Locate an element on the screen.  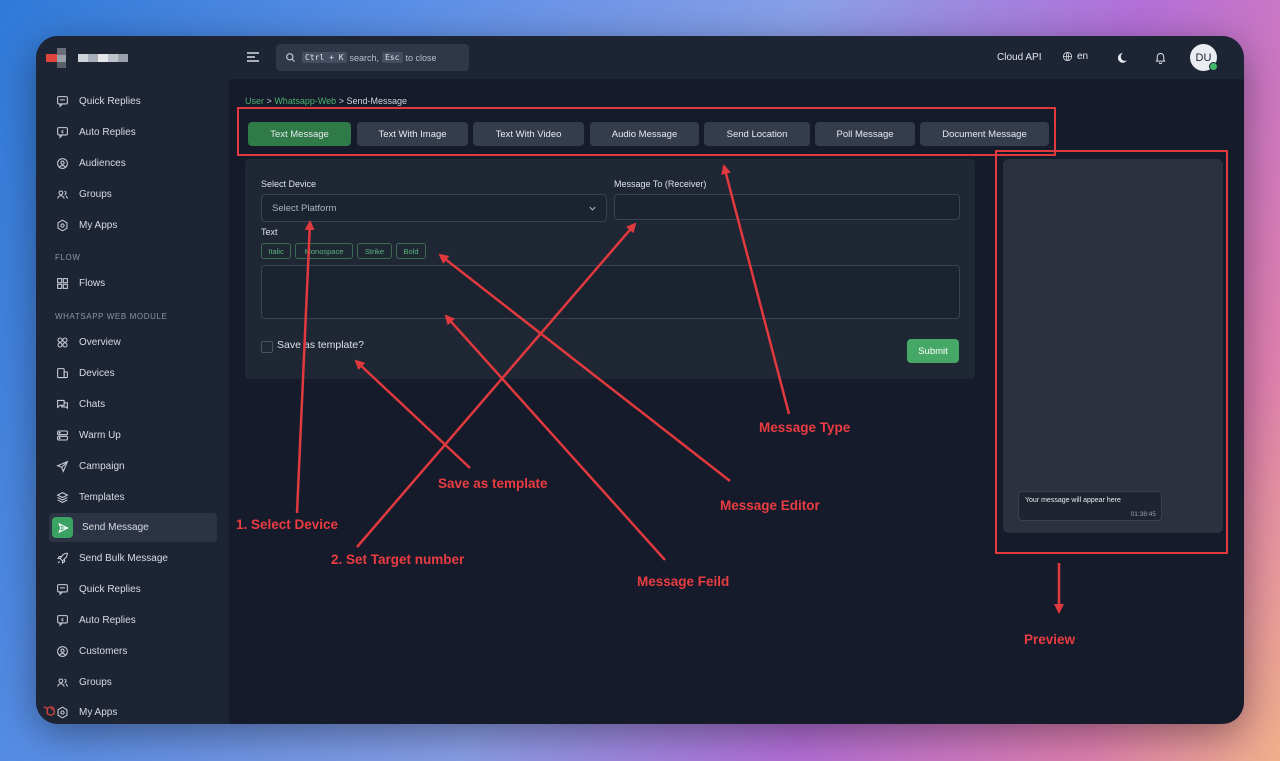
sidebar-item-label: Chats is located at coordinates (92, 404).